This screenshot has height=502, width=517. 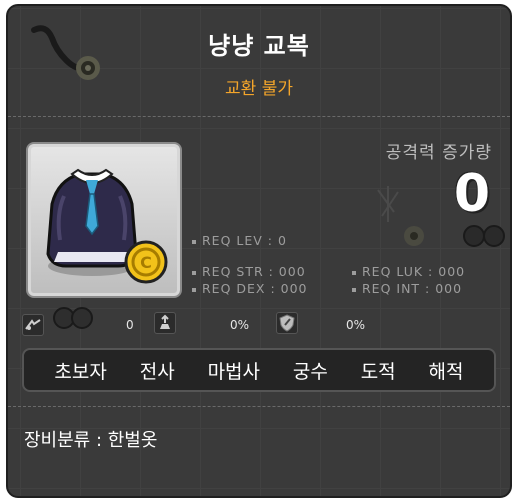 What do you see at coordinates (234, 371) in the screenshot?
I see `job-magician: 마법사` at bounding box center [234, 371].